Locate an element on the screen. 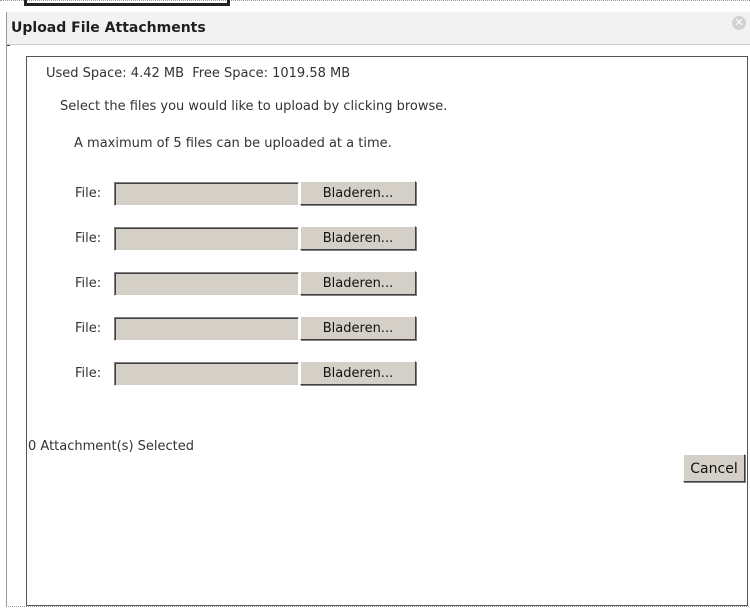 The height and width of the screenshot is (608, 750). cancel-button: Cancel is located at coordinates (714, 468).